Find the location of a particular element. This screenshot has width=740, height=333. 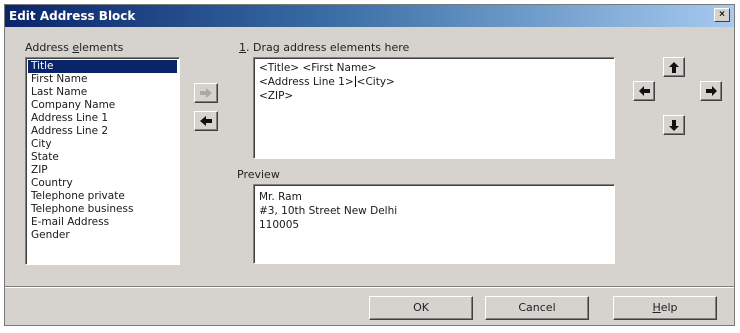

move-down-button is located at coordinates (674, 125).